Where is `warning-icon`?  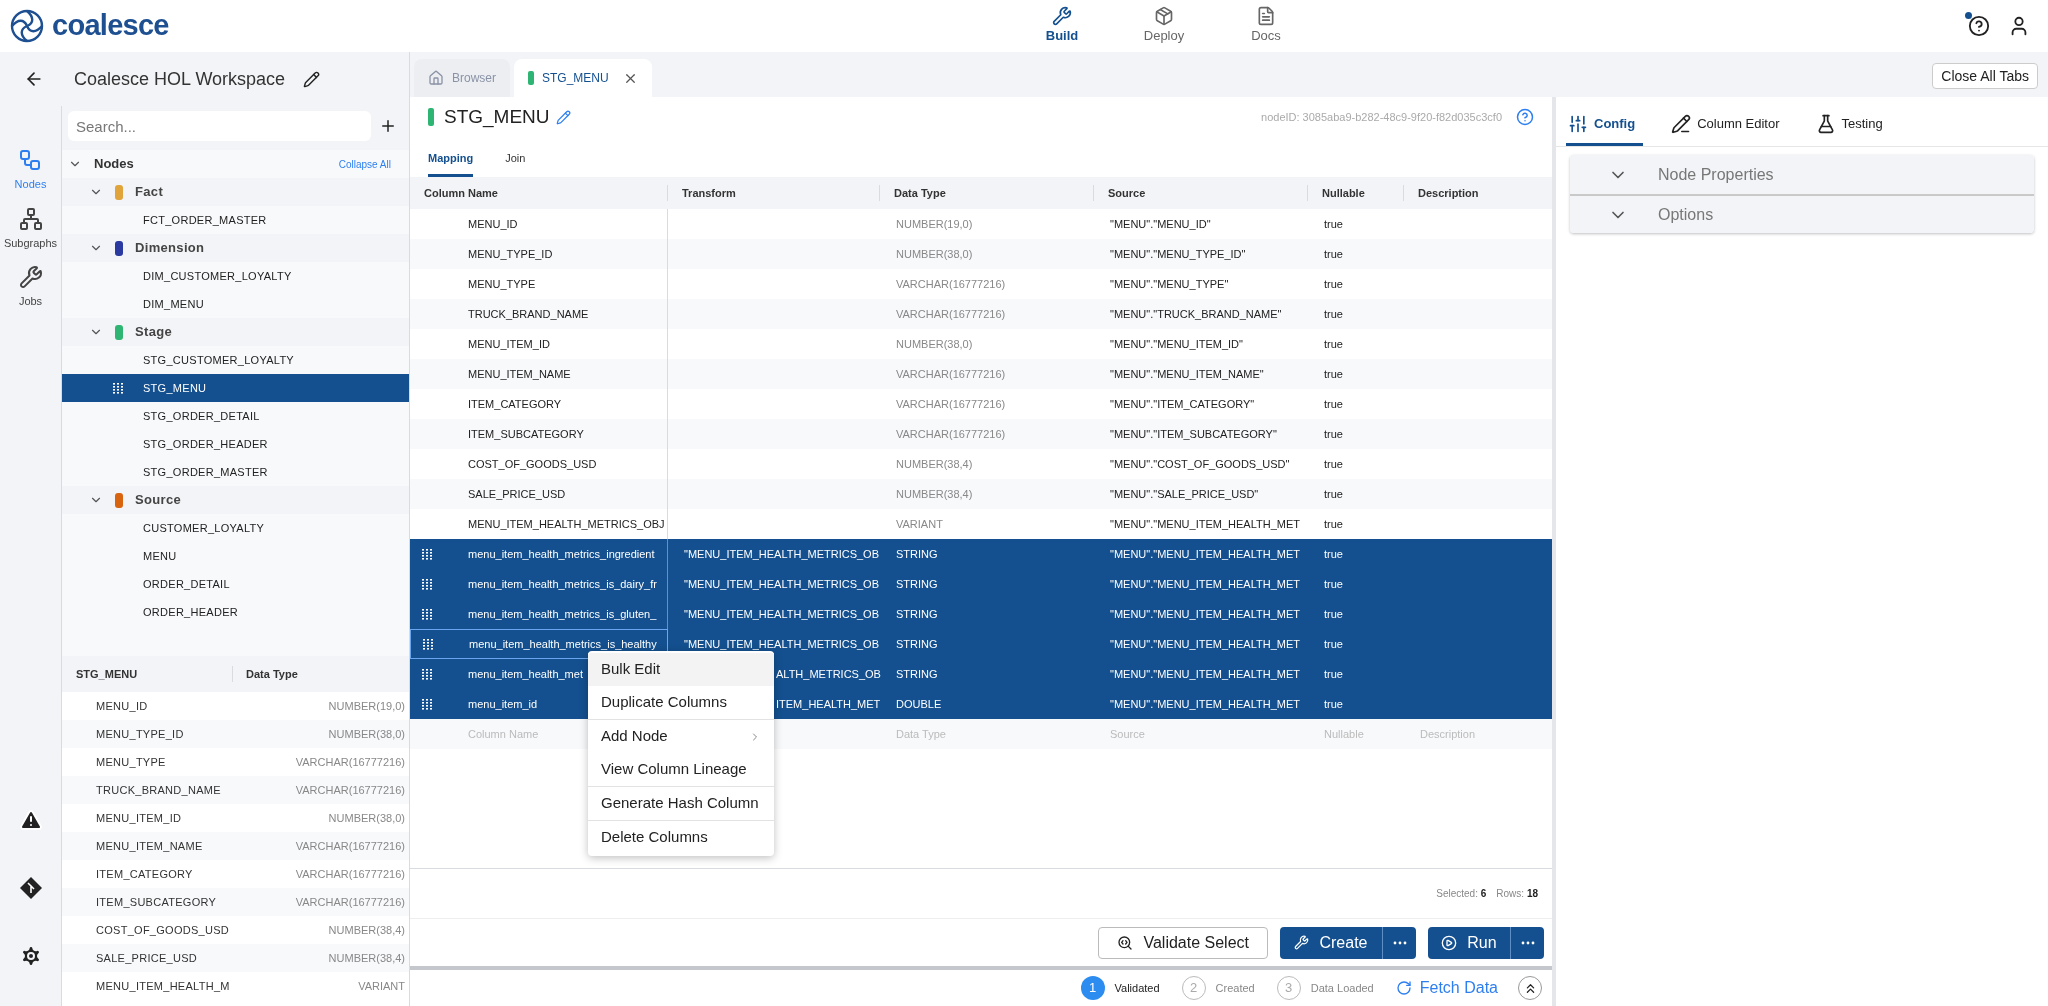 warning-icon is located at coordinates (30, 820).